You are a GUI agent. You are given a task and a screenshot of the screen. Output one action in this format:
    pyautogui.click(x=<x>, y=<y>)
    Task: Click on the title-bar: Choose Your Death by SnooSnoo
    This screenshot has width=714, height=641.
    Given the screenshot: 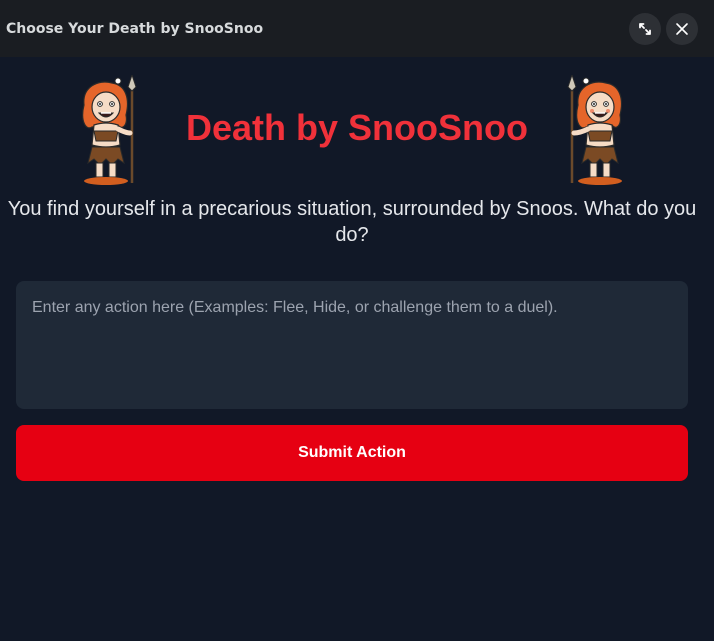 What is the action you would take?
    pyautogui.click(x=357, y=28)
    